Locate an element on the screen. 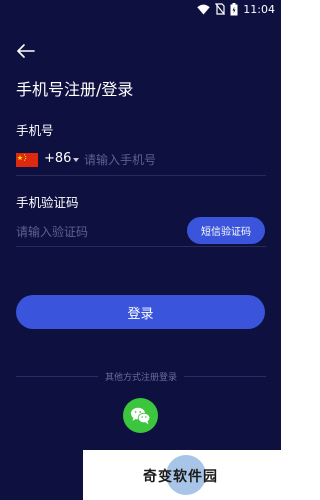 This screenshot has width=320, height=500. wechat-login-button is located at coordinates (140, 415).